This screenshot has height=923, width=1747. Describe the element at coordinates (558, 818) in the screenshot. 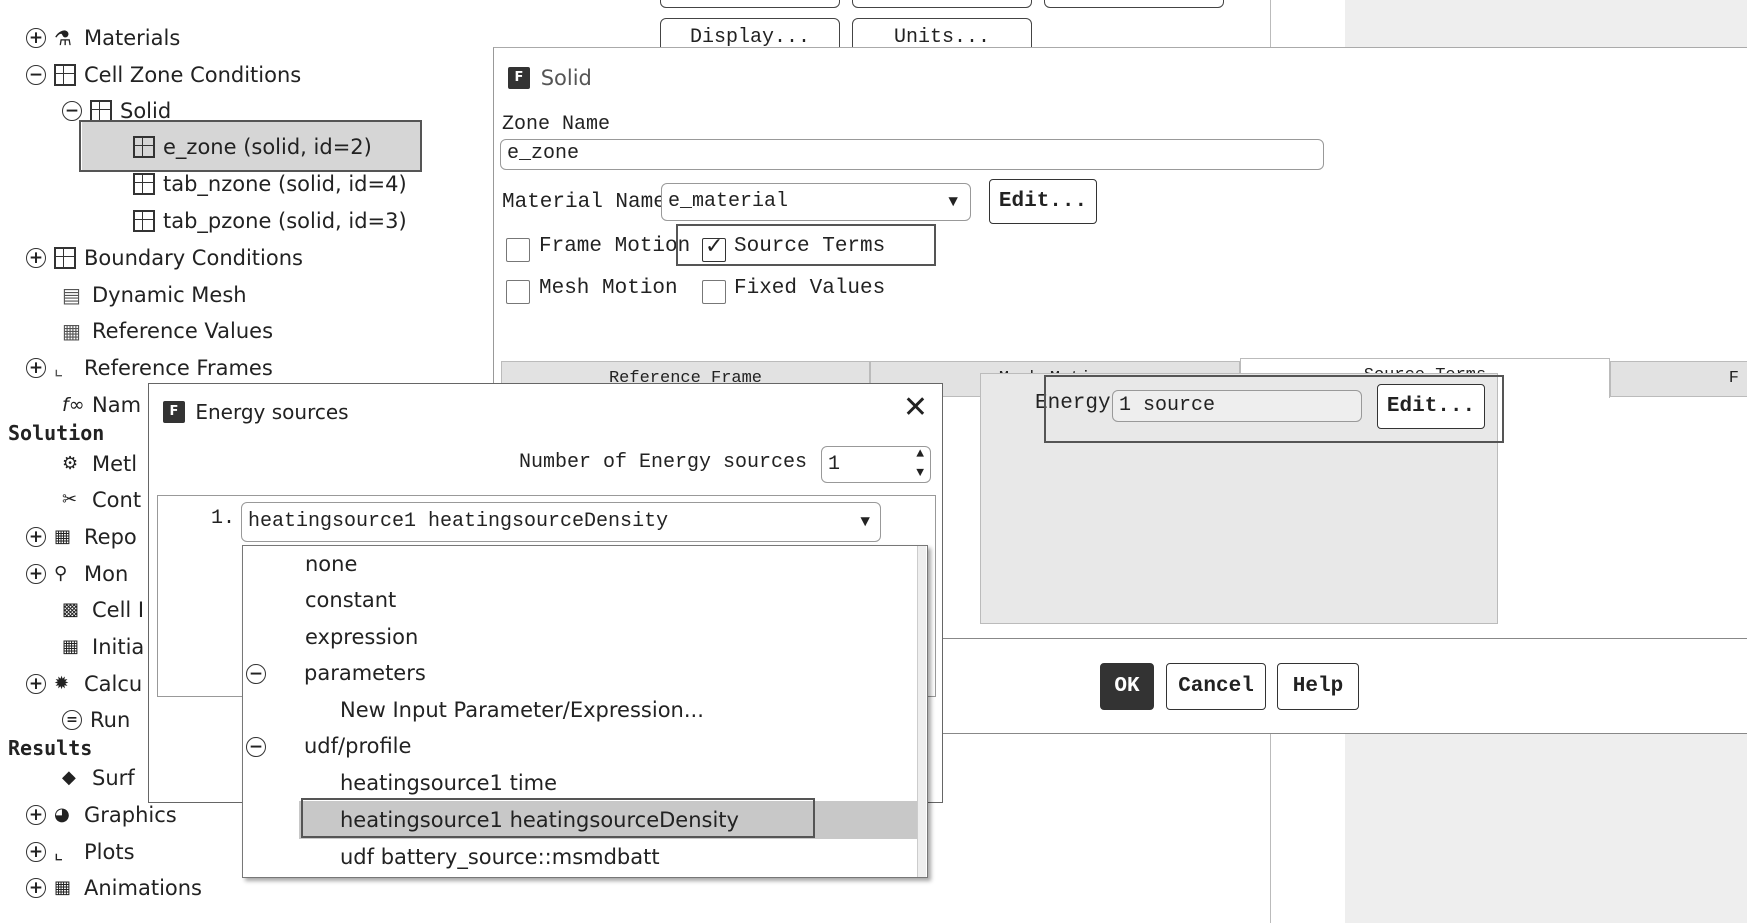

I see `highlight-box-density` at that location.